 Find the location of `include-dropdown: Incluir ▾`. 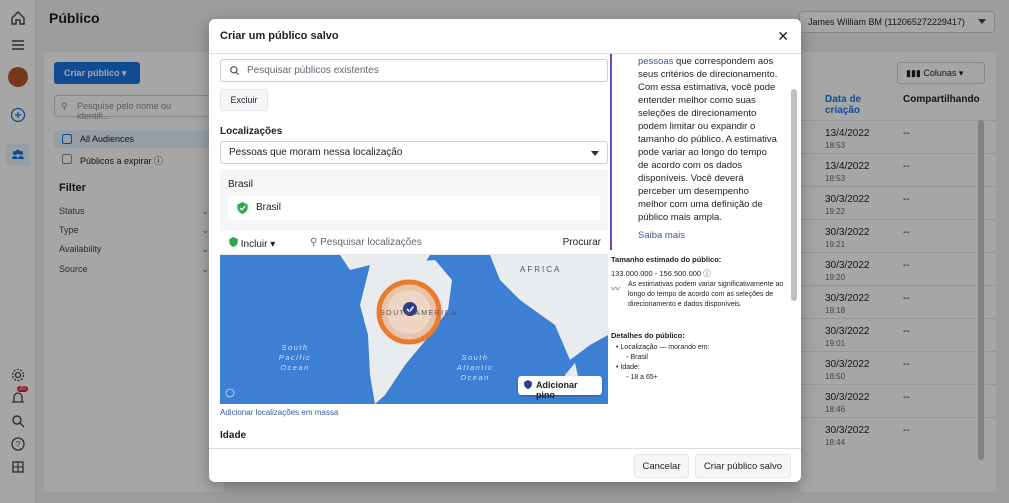

include-dropdown: Incluir ▾ is located at coordinates (252, 243).